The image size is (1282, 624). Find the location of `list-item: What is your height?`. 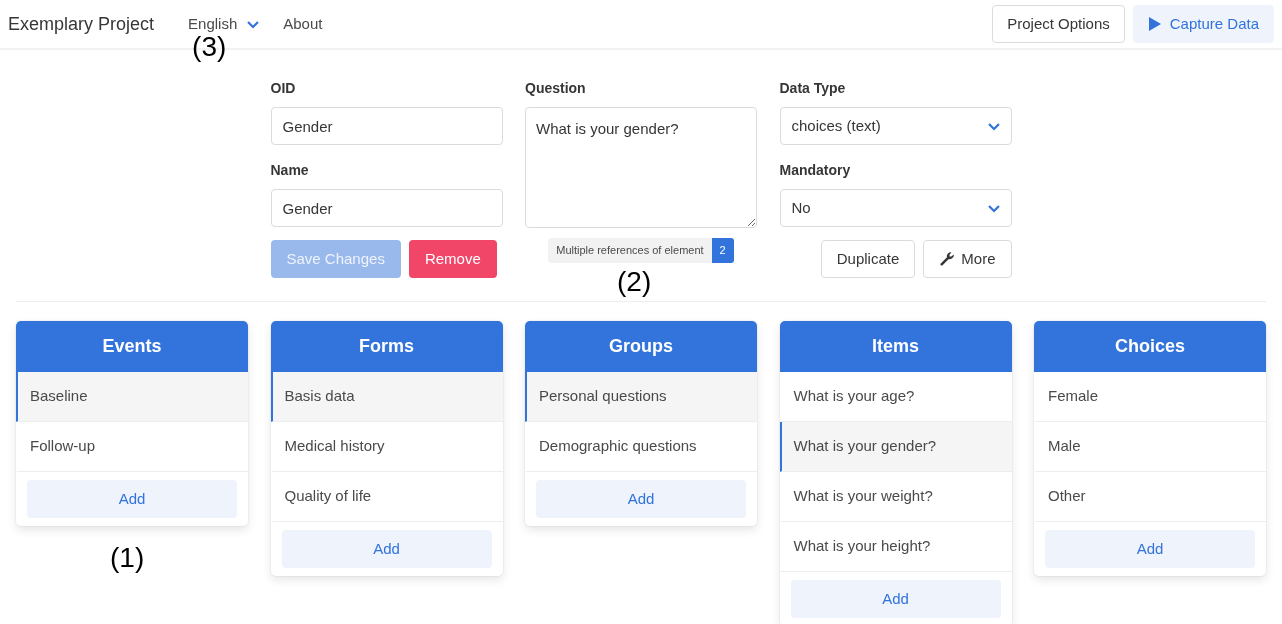

list-item: What is your height? is located at coordinates (895, 547).